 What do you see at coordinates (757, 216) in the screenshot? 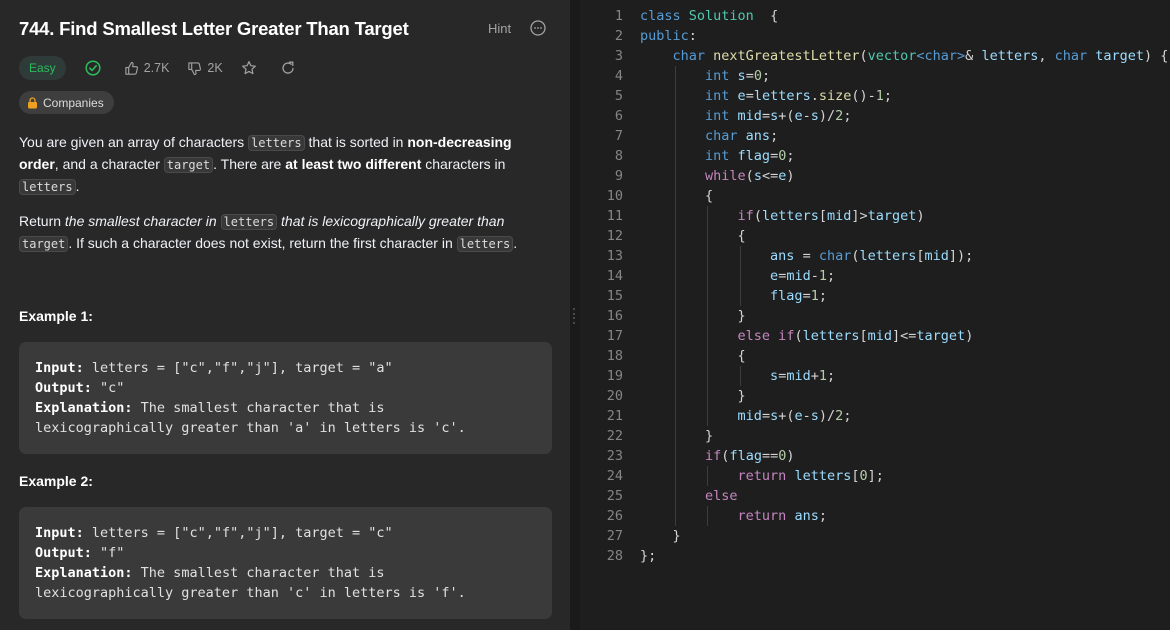
I see `code-token: (` at bounding box center [757, 216].